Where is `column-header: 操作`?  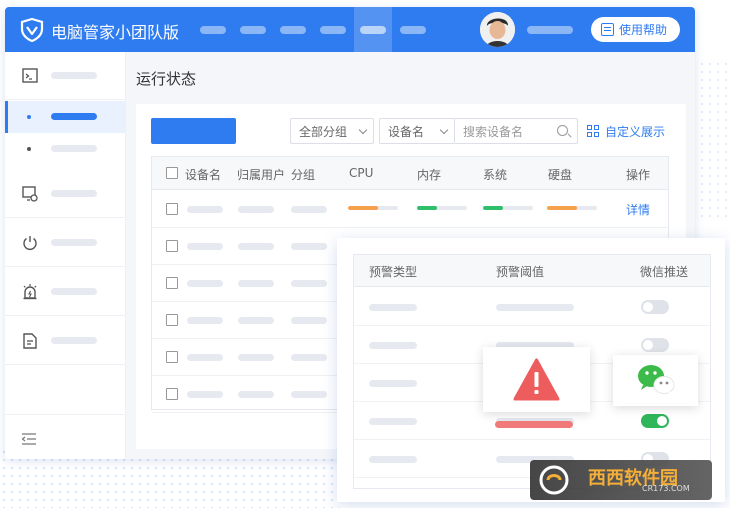
column-header: 操作 is located at coordinates (638, 175).